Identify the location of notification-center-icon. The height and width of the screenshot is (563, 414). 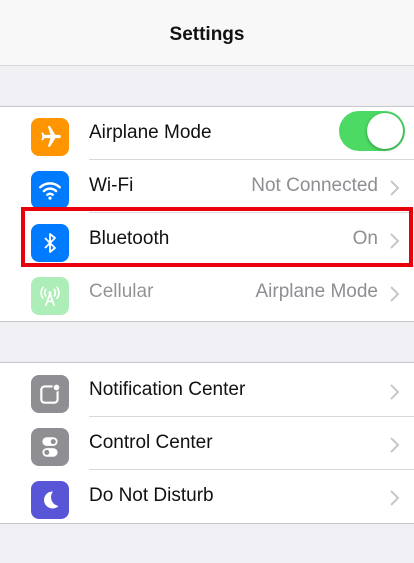
(50, 394).